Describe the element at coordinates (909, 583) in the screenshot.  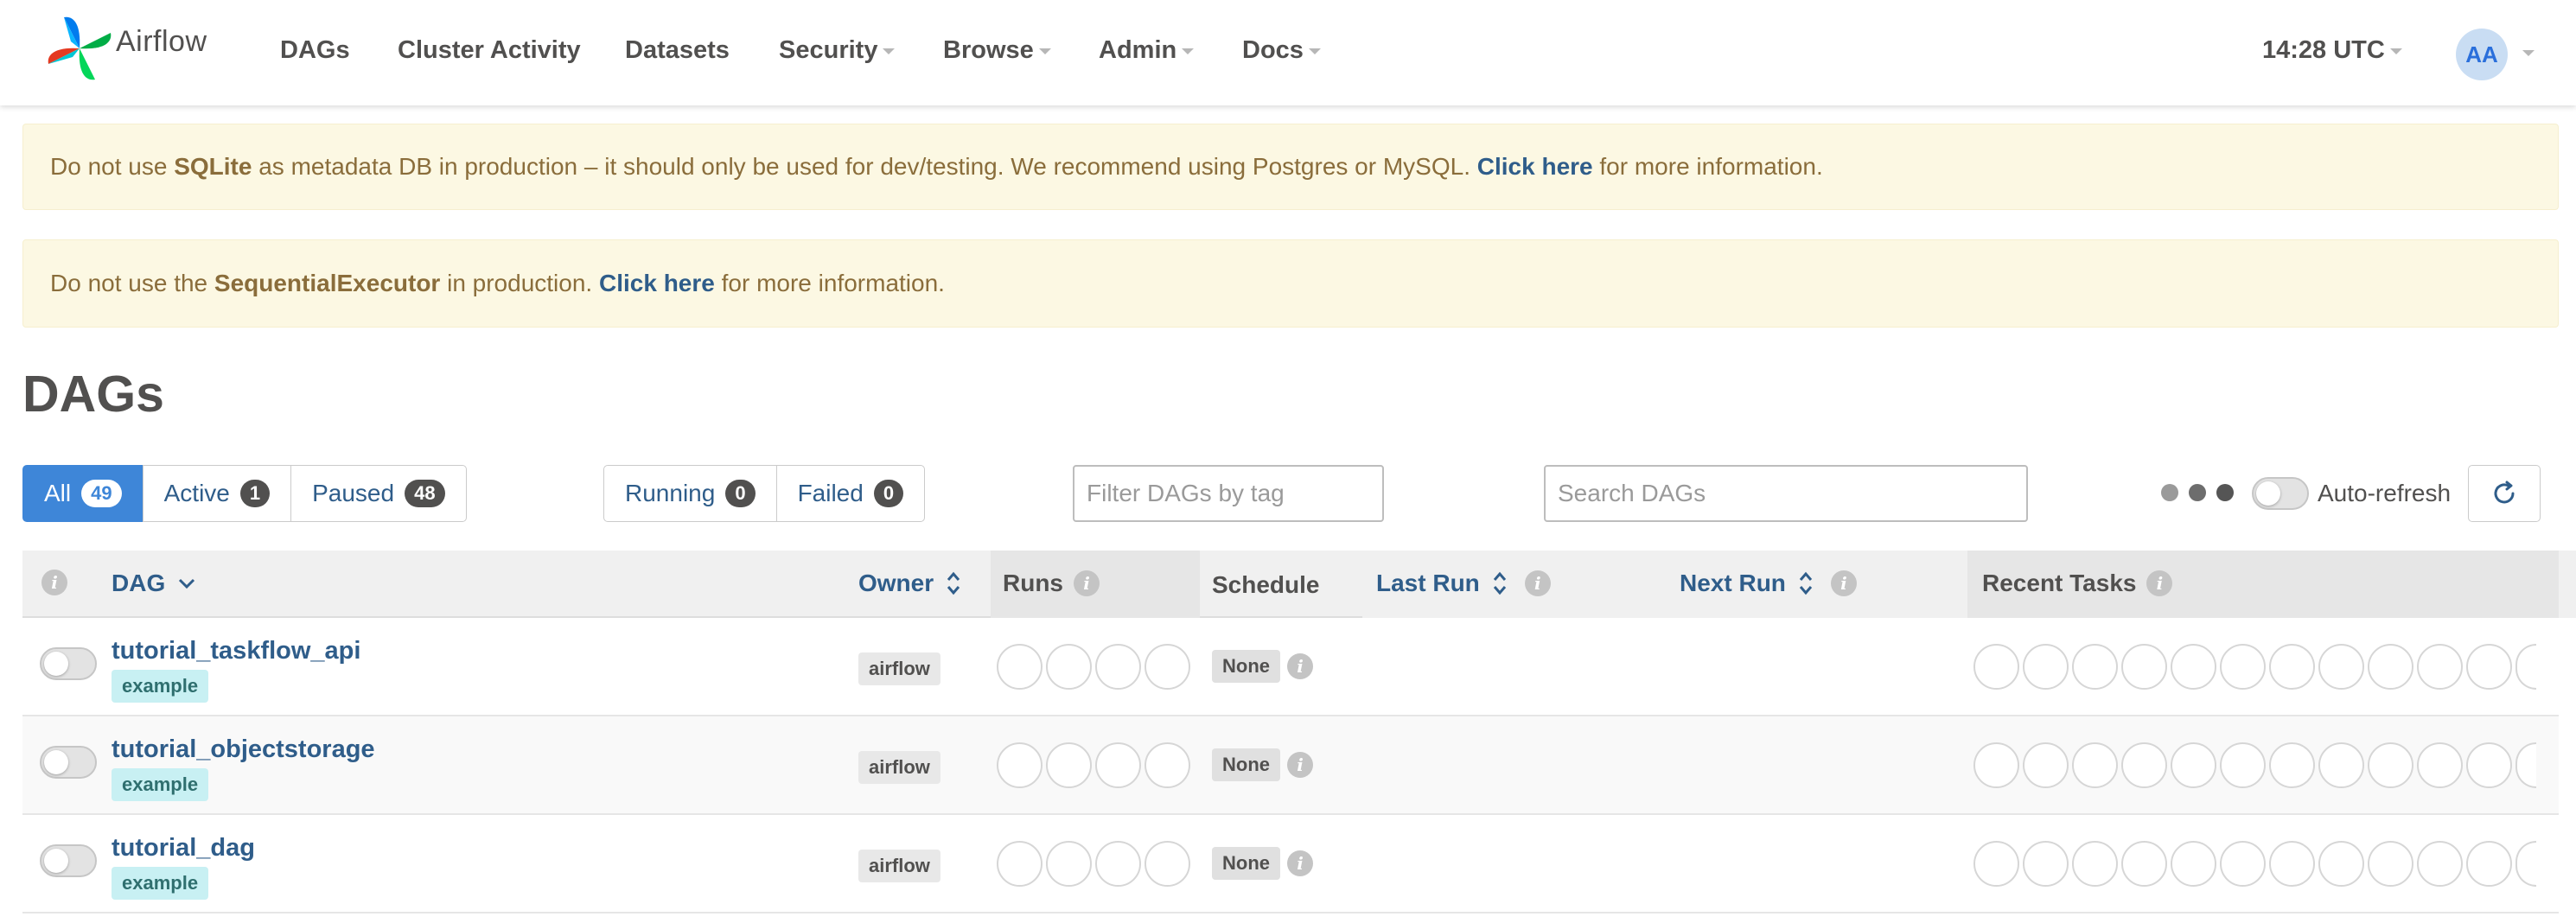
I see `column-owner: Owner` at that location.